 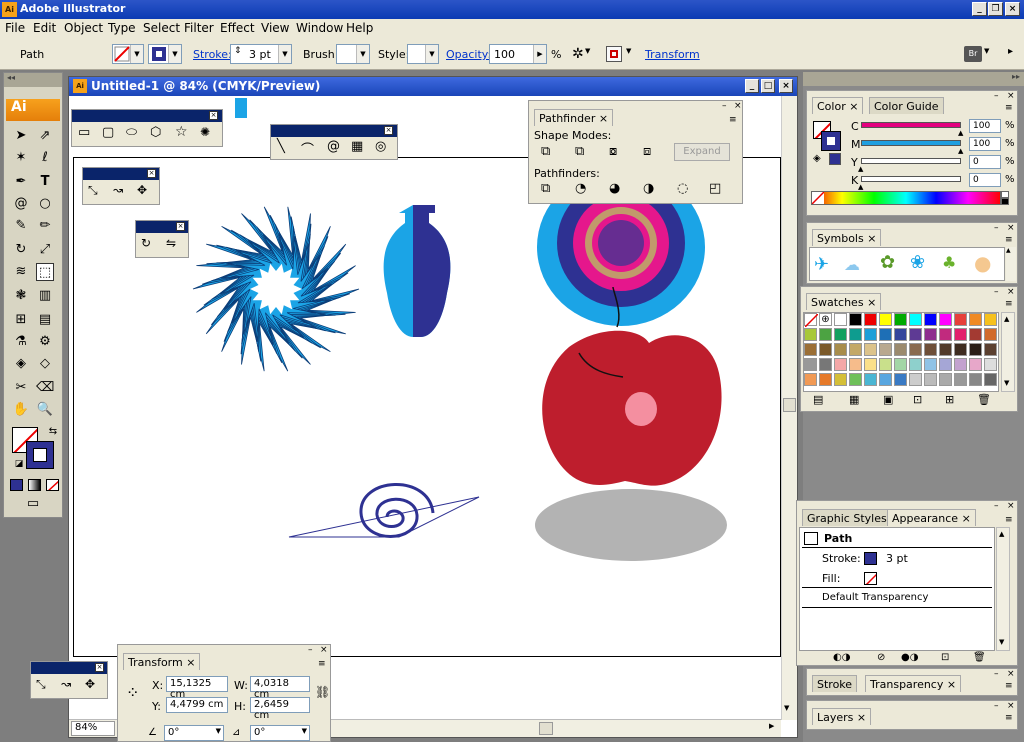 What do you see at coordinates (906, 105) in the screenshot?
I see `tab-color-guide: Color Guide` at bounding box center [906, 105].